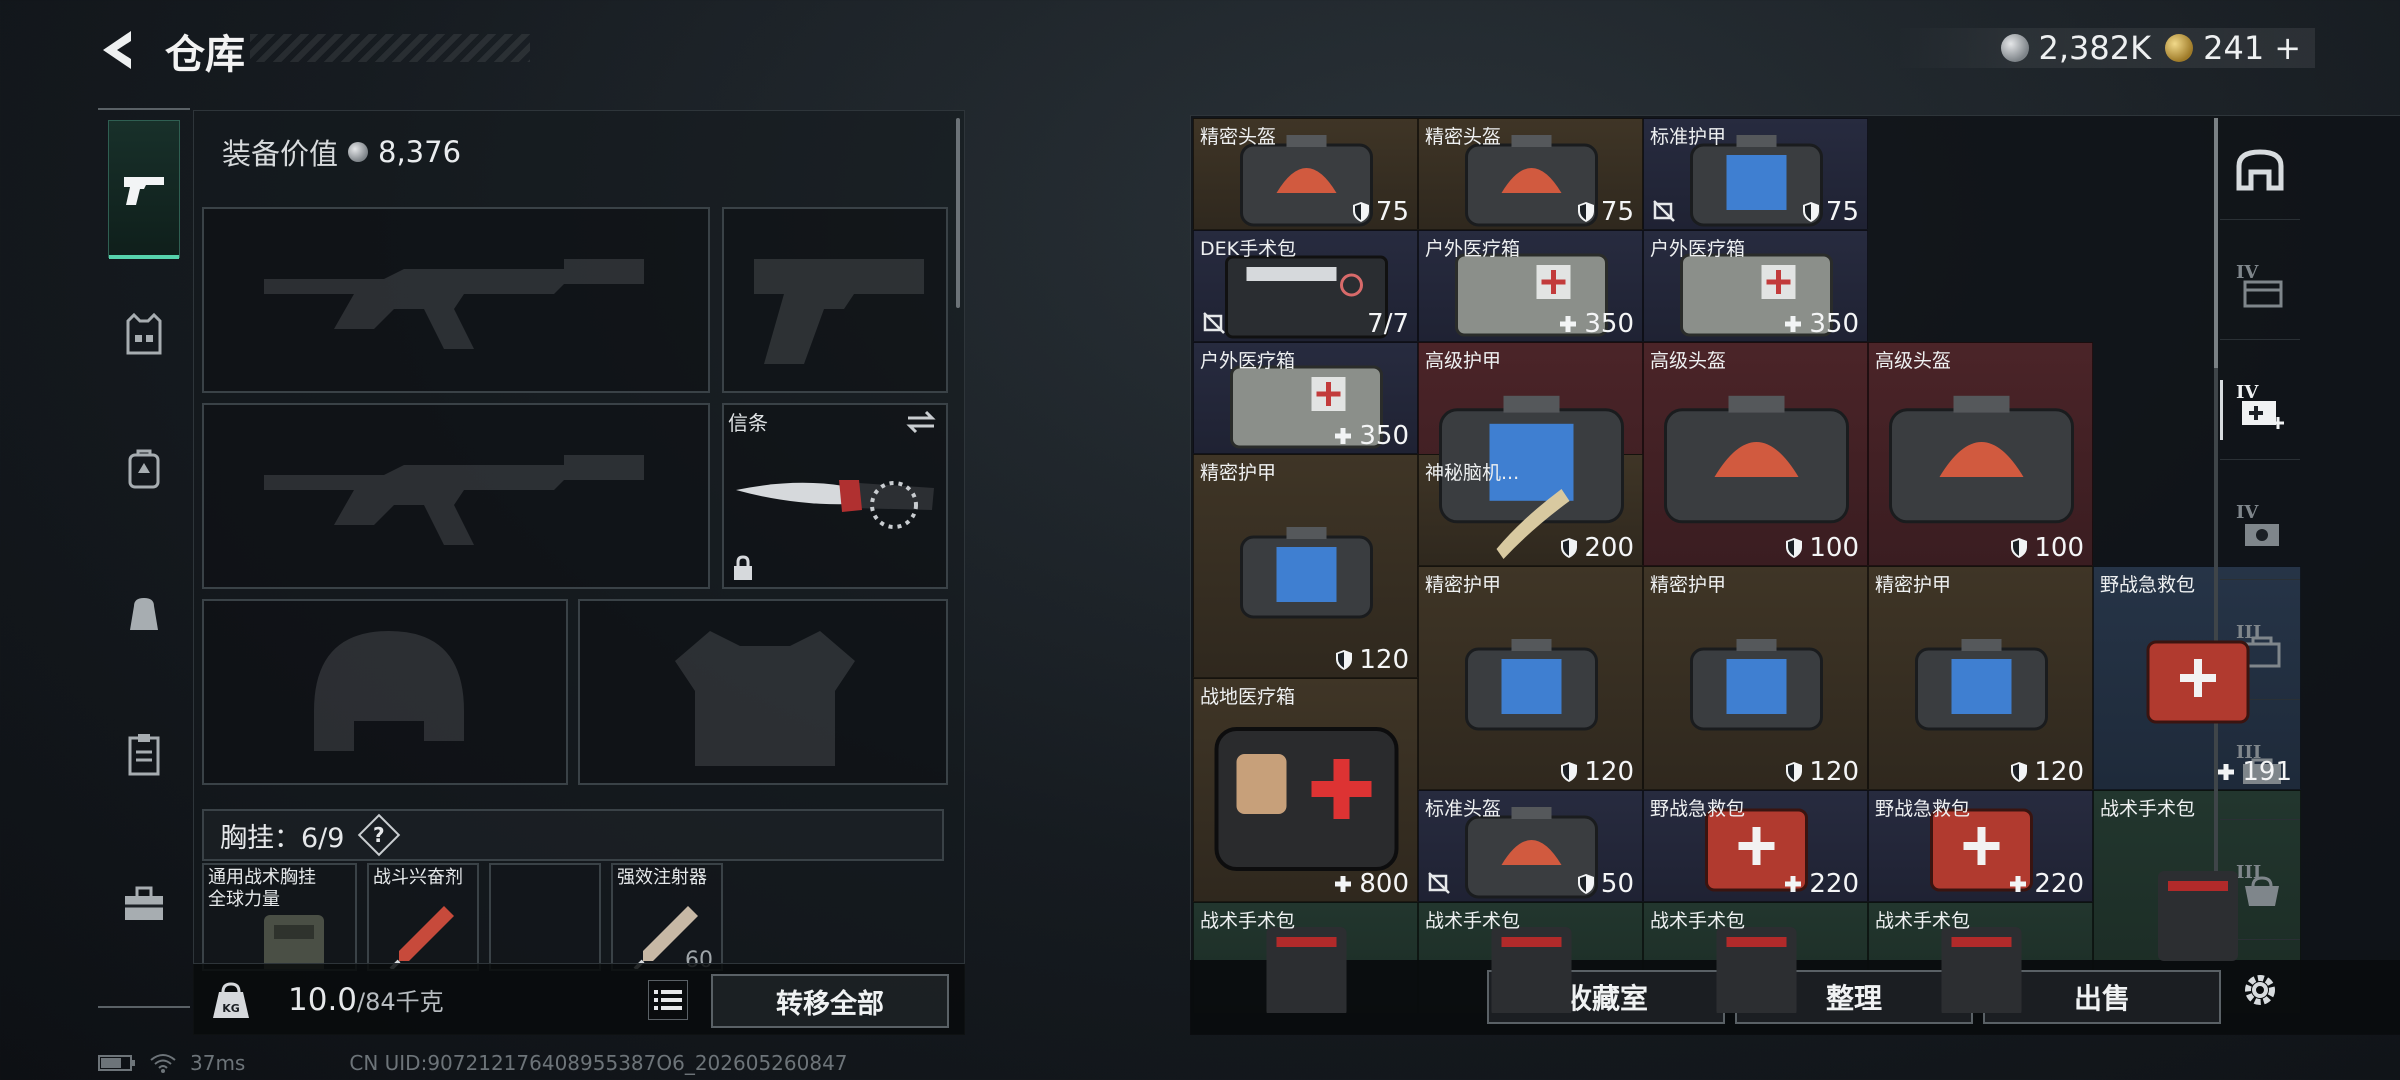 Image resolution: width=2400 pixels, height=1080 pixels. Describe the element at coordinates (763, 692) in the screenshot. I see `armor-slot` at that location.